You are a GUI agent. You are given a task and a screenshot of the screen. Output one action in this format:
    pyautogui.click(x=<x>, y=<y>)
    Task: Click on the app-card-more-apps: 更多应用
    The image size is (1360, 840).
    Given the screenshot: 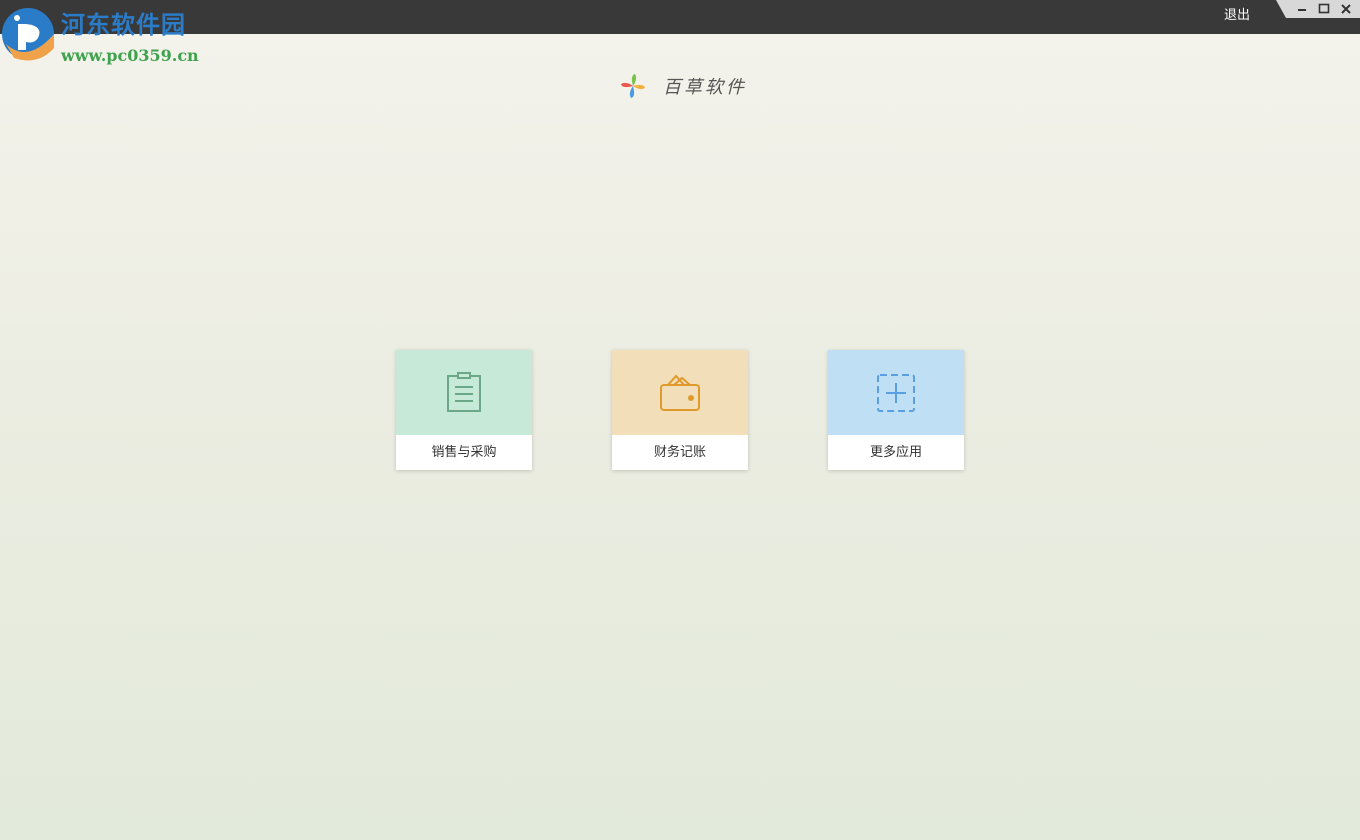 What is the action you would take?
    pyautogui.click(x=896, y=410)
    